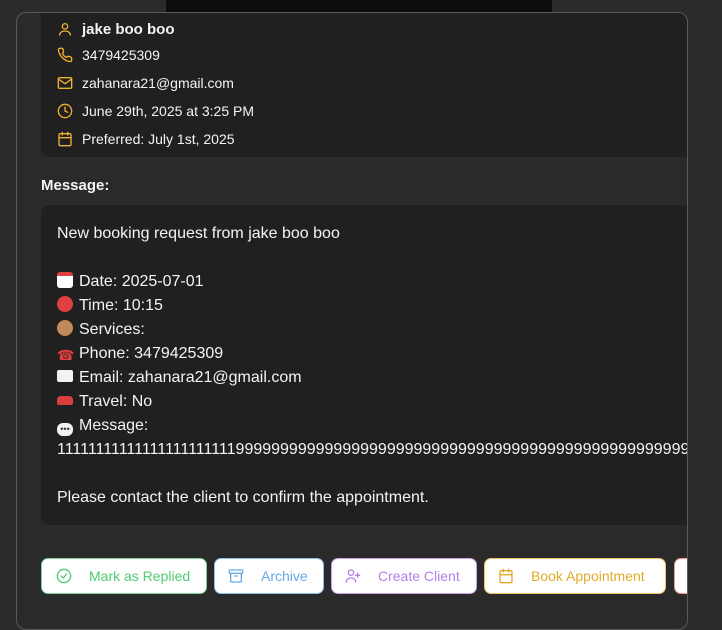  Describe the element at coordinates (112, 329) in the screenshot. I see `message-services: Services:` at that location.